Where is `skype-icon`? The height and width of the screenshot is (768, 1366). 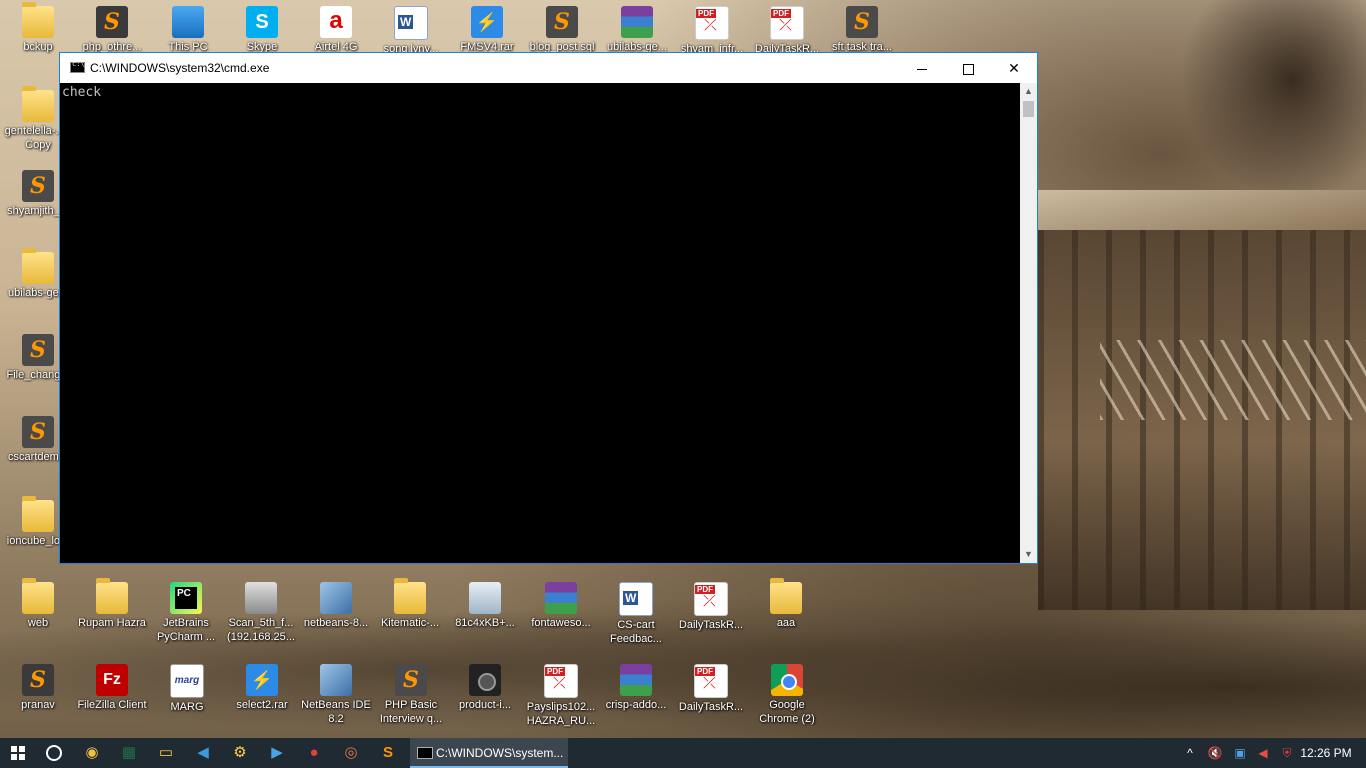
skype-icon is located at coordinates (262, 22).